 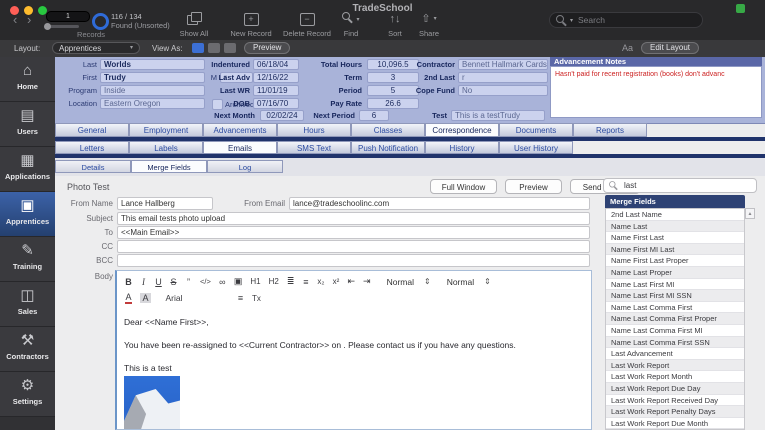 What do you see at coordinates (503, 64) in the screenshot?
I see `contractor-field: Bennett Hallmark Cards` at bounding box center [503, 64].